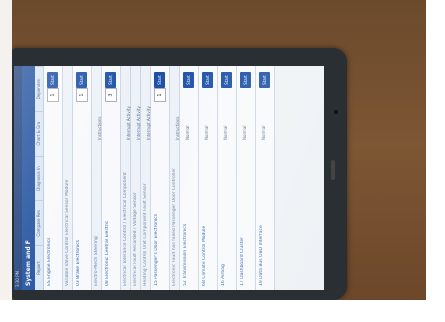  Describe the element at coordinates (265, 178) in the screenshot. I see `module-row: 19 Data Bus OBD Interface Normal Start` at that location.